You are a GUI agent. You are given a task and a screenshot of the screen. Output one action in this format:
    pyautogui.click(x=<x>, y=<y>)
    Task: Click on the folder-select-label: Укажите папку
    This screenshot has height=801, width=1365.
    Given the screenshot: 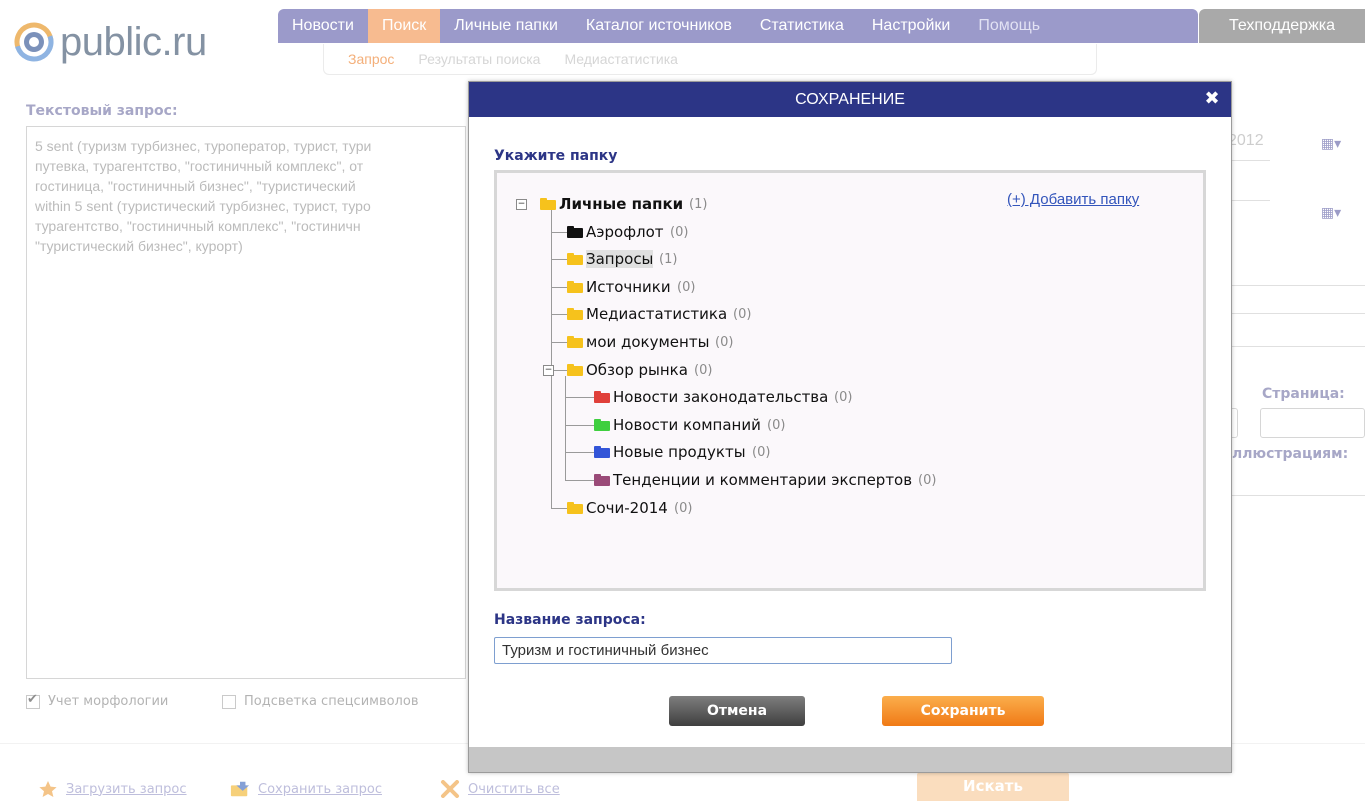 What is the action you would take?
    pyautogui.click(x=556, y=156)
    